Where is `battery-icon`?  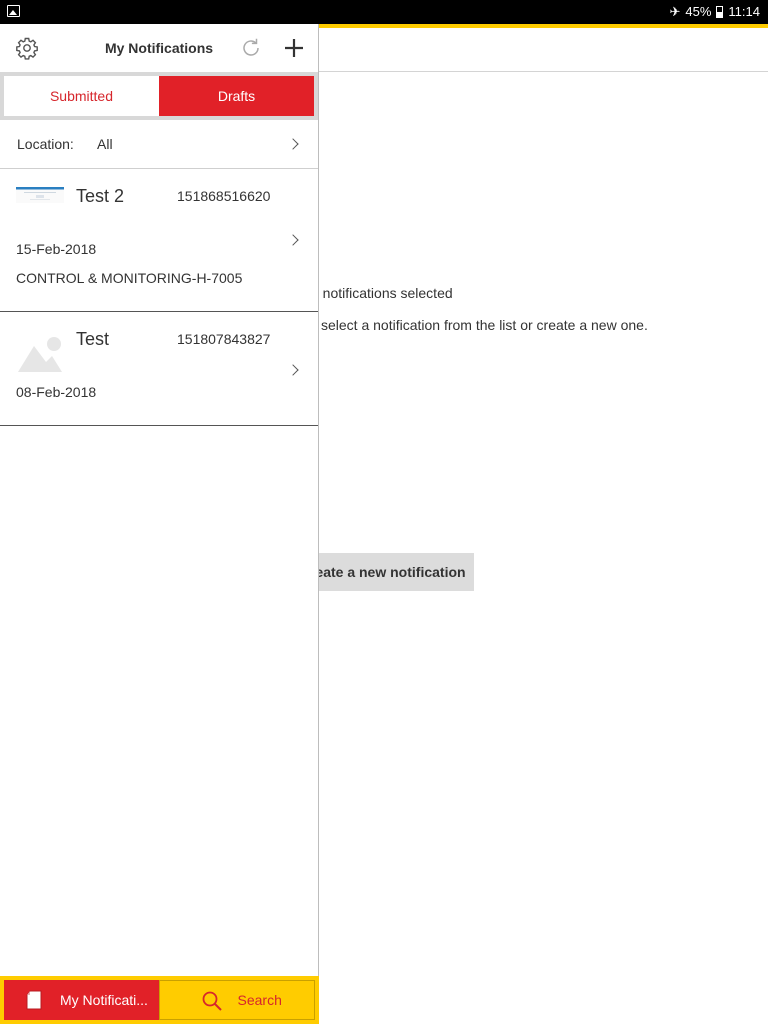 battery-icon is located at coordinates (720, 11).